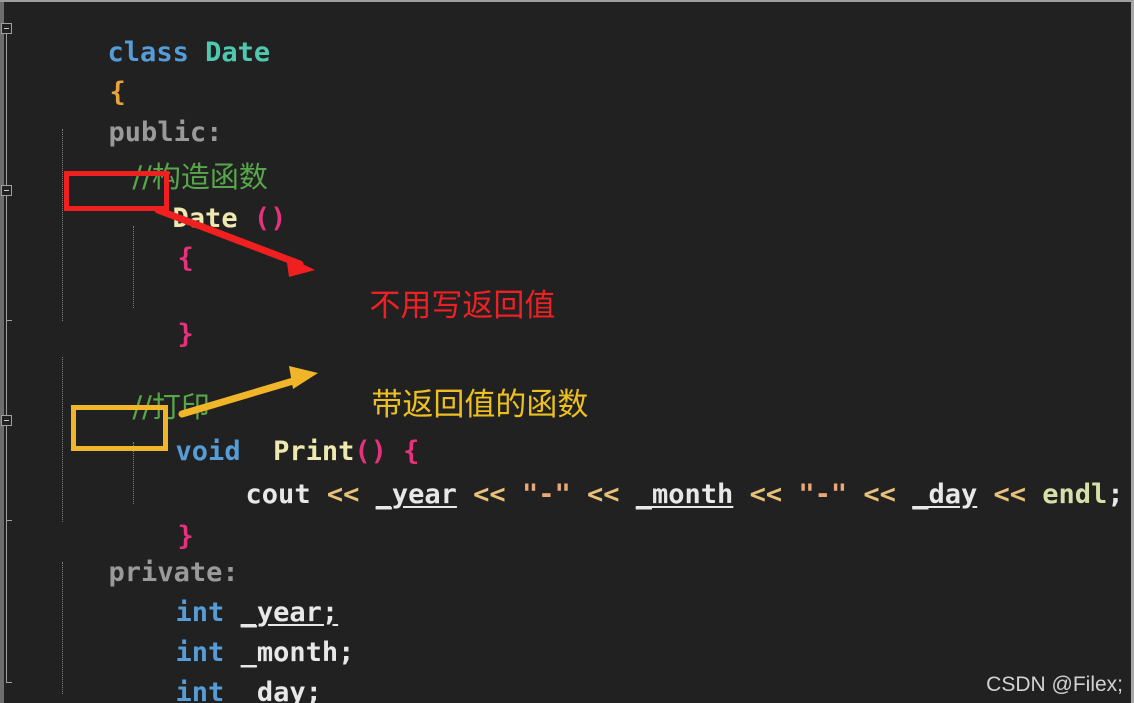 This screenshot has height=703, width=1134. I want to click on member-month-ref: _month, so click(684, 494).